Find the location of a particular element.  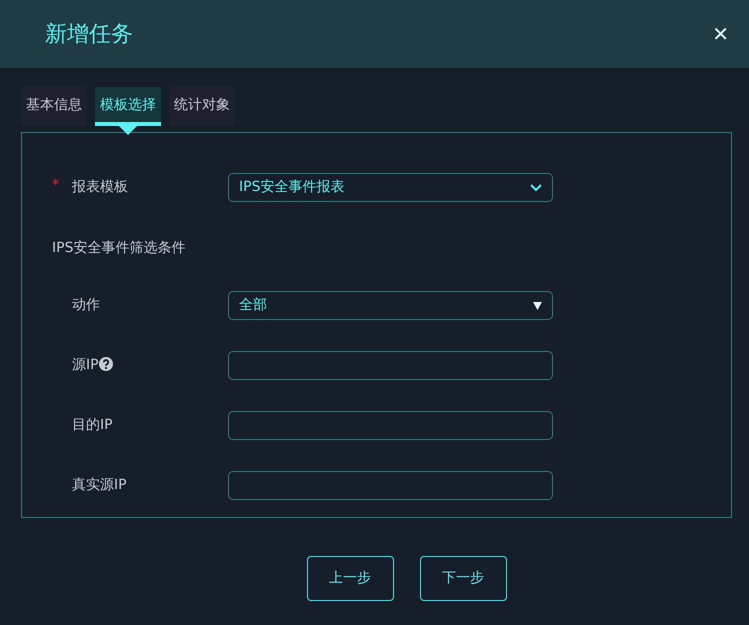

back-button: 上一步 is located at coordinates (350, 578).